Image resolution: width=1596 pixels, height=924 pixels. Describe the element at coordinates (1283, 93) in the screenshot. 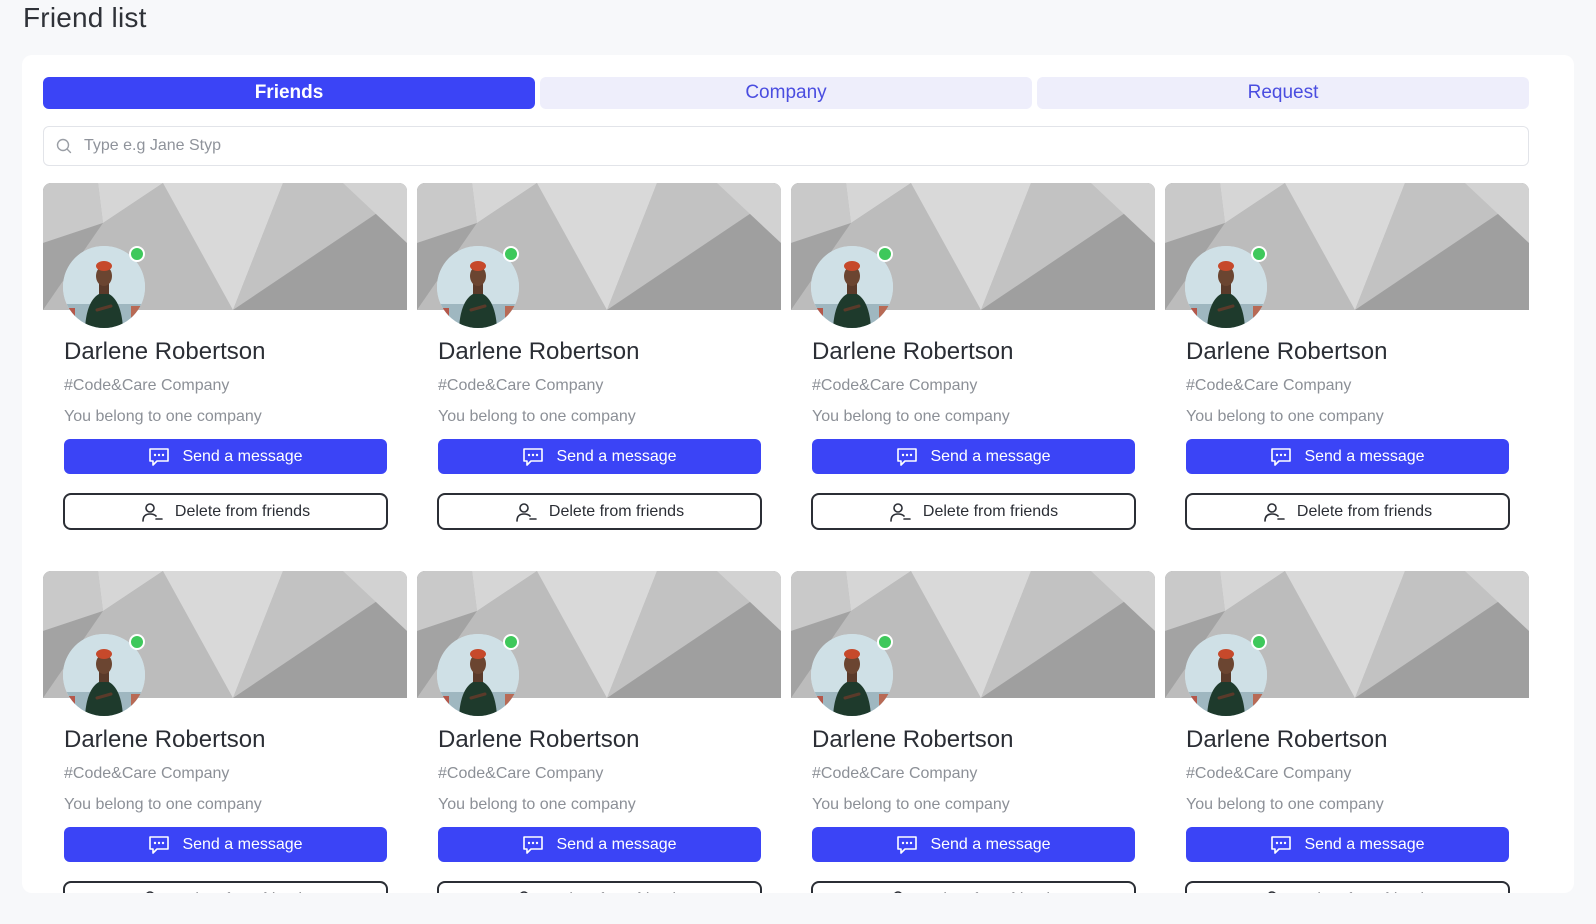

I see `tab-request: Request` at that location.